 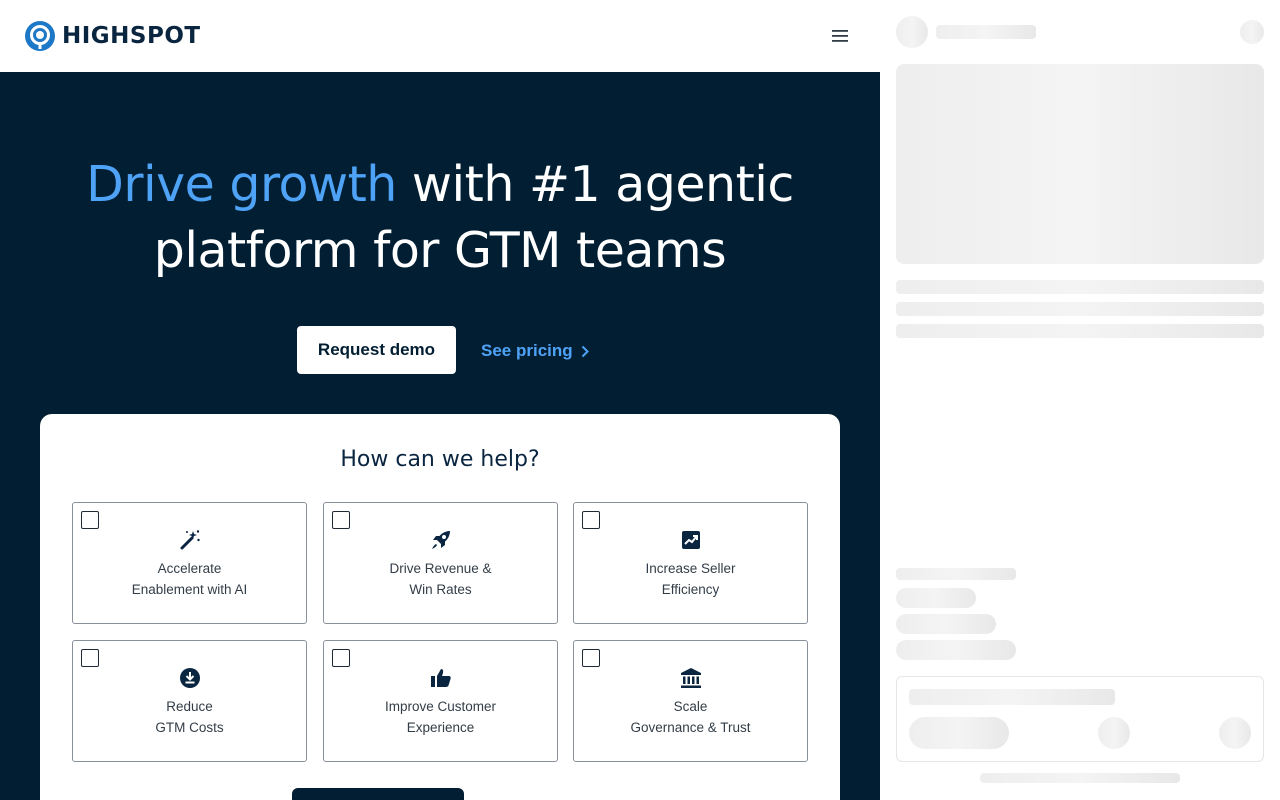 What do you see at coordinates (912, 32) in the screenshot?
I see `skeleton-avatar` at bounding box center [912, 32].